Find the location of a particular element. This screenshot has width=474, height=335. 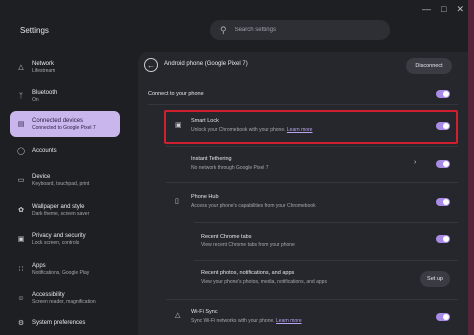

wifi-sync-description: Sync Wi-Fi networks with your phone. is located at coordinates (233, 321).